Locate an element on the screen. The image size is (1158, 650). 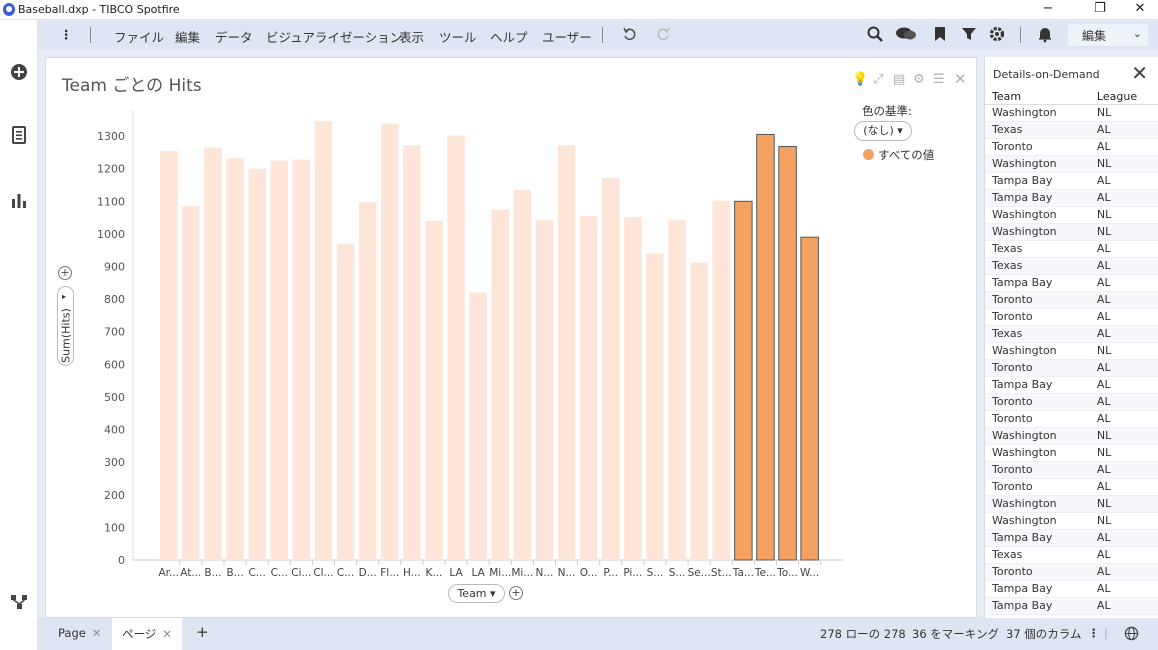
menu-visualization: ビジュアライゼーション is located at coordinates (334, 36).